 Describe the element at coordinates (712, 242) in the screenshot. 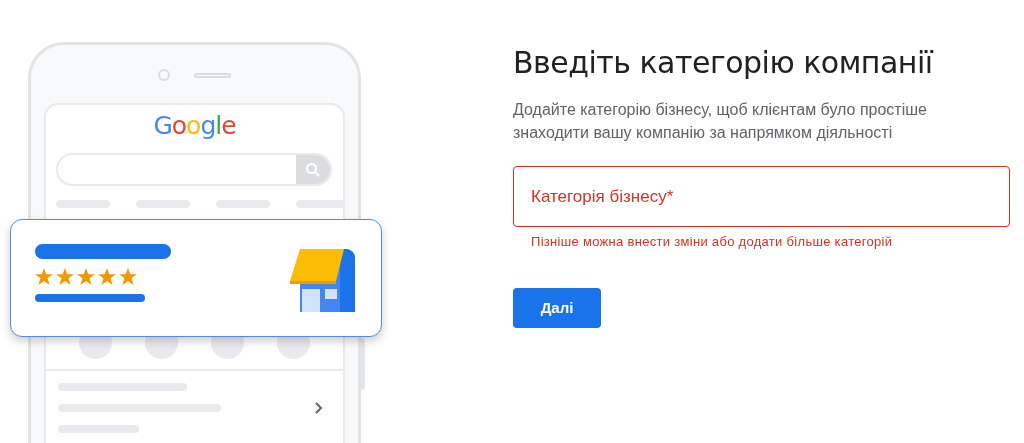

I see `helper-text: Пізніше можна внести зміни або додати більше категорій` at that location.